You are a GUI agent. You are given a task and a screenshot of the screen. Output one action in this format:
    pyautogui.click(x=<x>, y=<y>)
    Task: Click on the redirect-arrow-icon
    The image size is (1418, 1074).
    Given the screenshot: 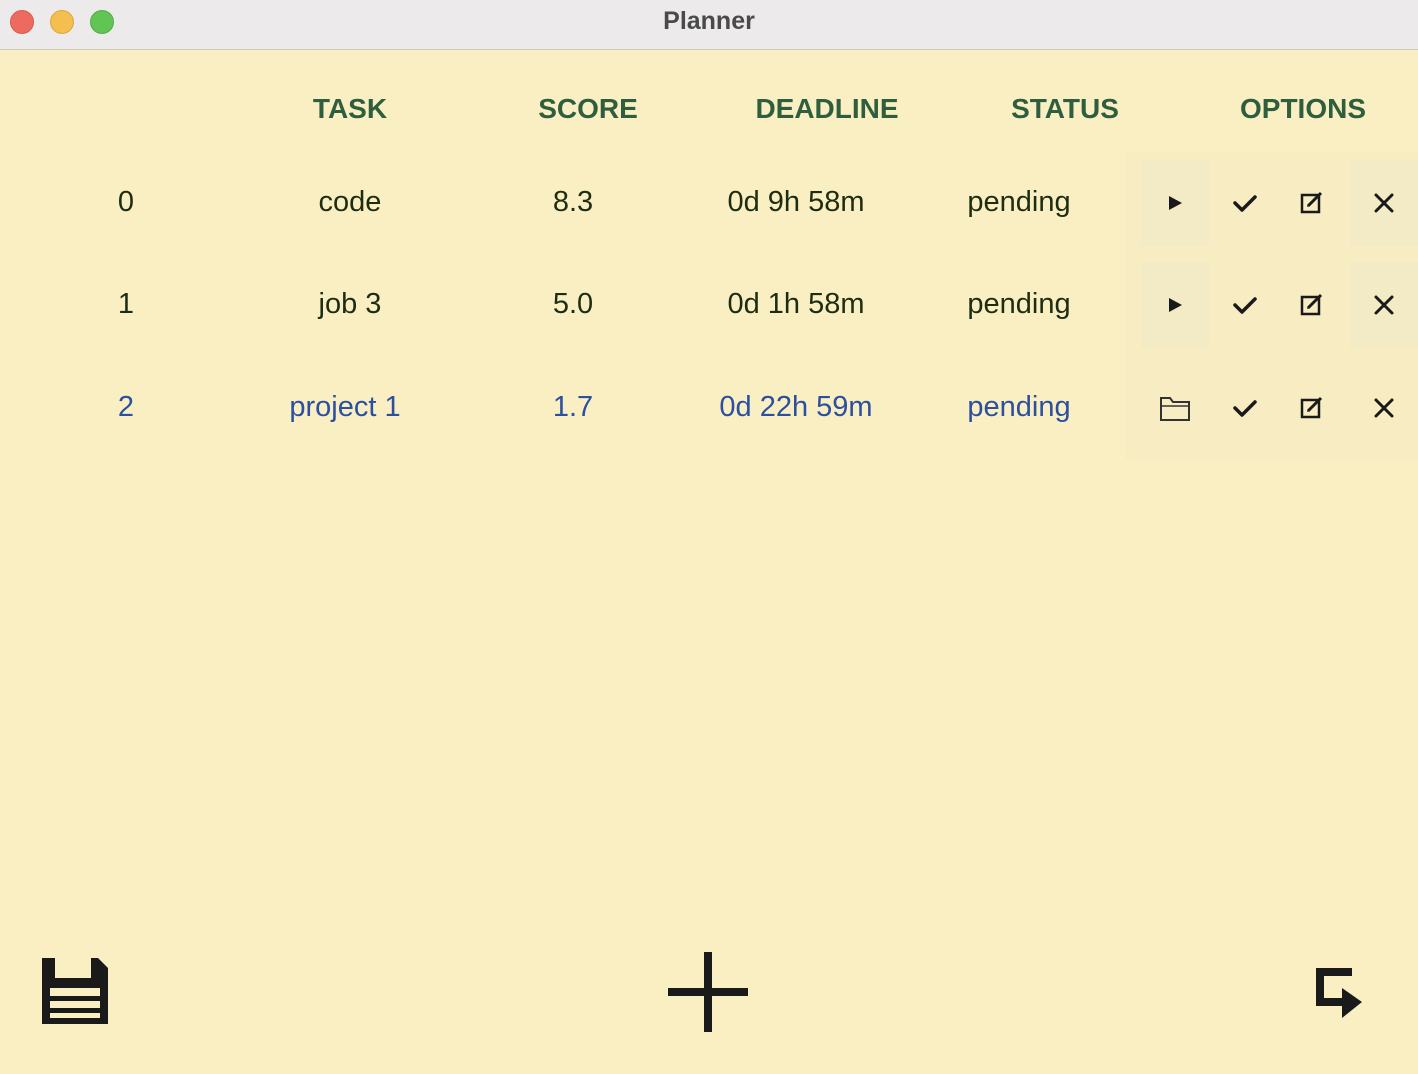 What is the action you would take?
    pyautogui.click(x=1339, y=993)
    